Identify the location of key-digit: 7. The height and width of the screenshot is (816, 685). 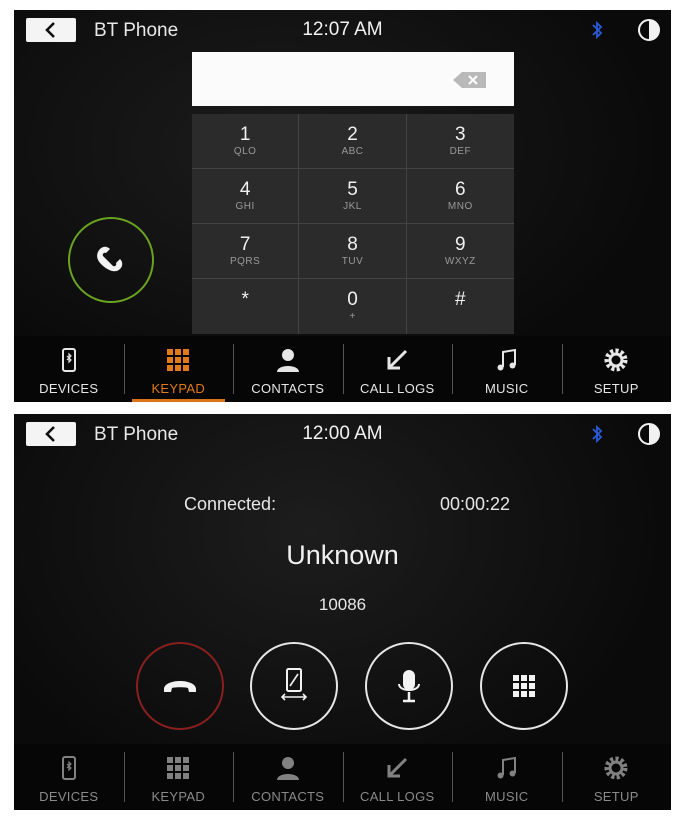
(245, 244).